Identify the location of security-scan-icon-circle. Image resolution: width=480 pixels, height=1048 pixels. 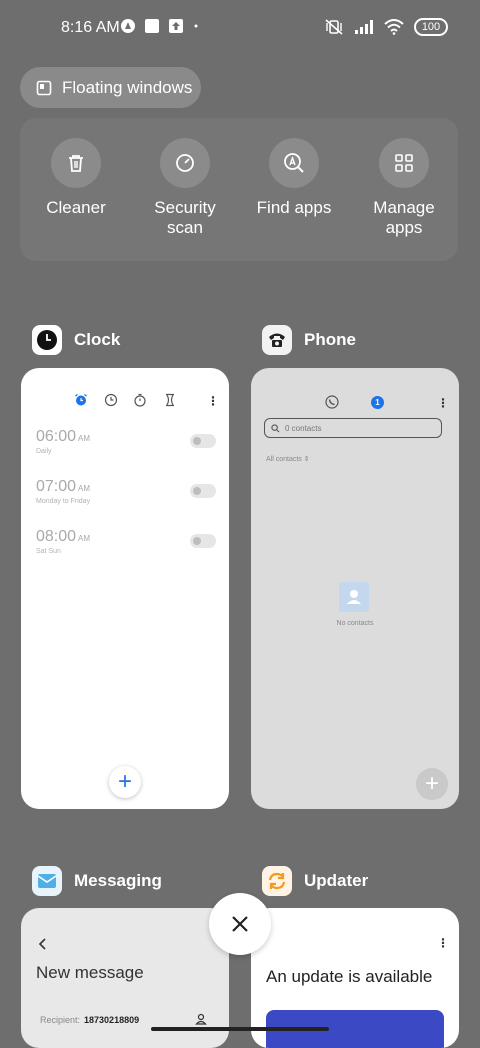
(185, 163).